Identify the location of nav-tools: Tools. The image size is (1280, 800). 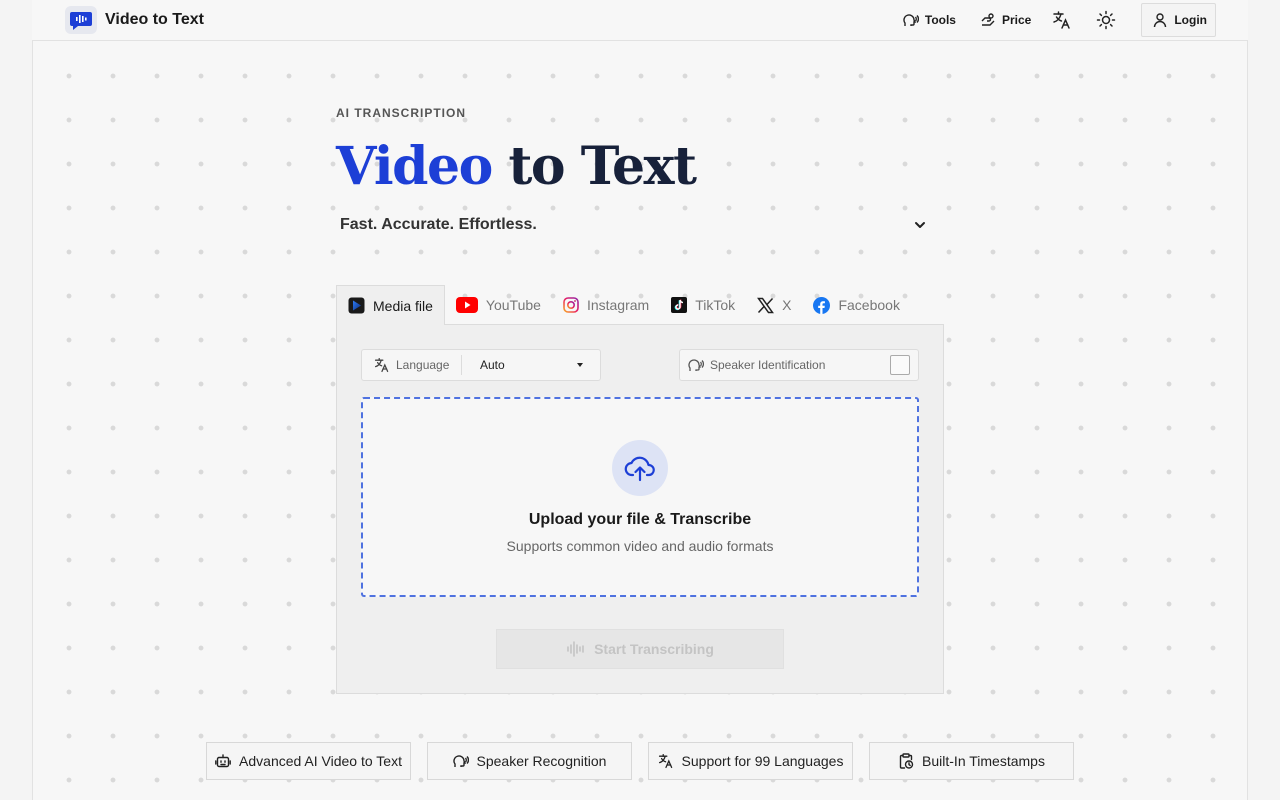
(929, 20).